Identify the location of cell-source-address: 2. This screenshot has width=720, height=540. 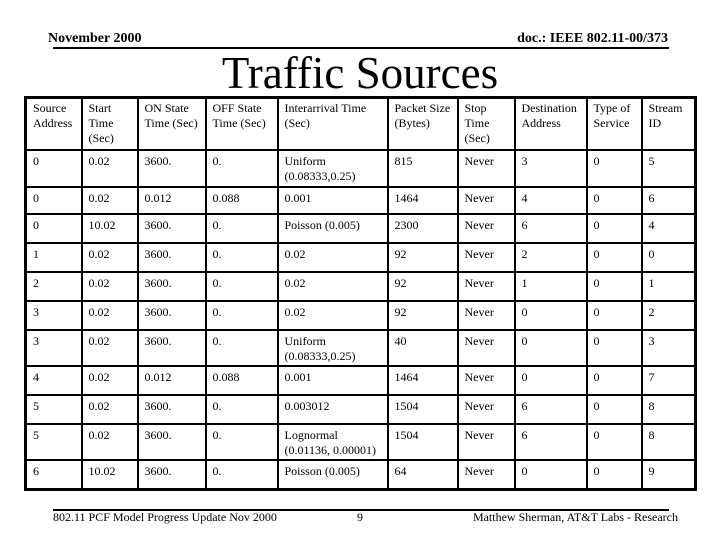
(53, 286).